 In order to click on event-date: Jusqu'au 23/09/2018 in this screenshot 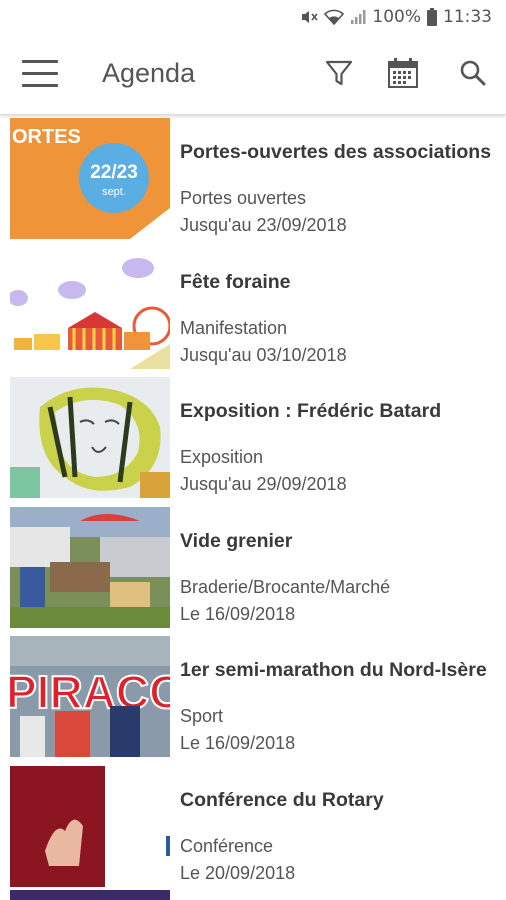, I will do `click(263, 225)`.